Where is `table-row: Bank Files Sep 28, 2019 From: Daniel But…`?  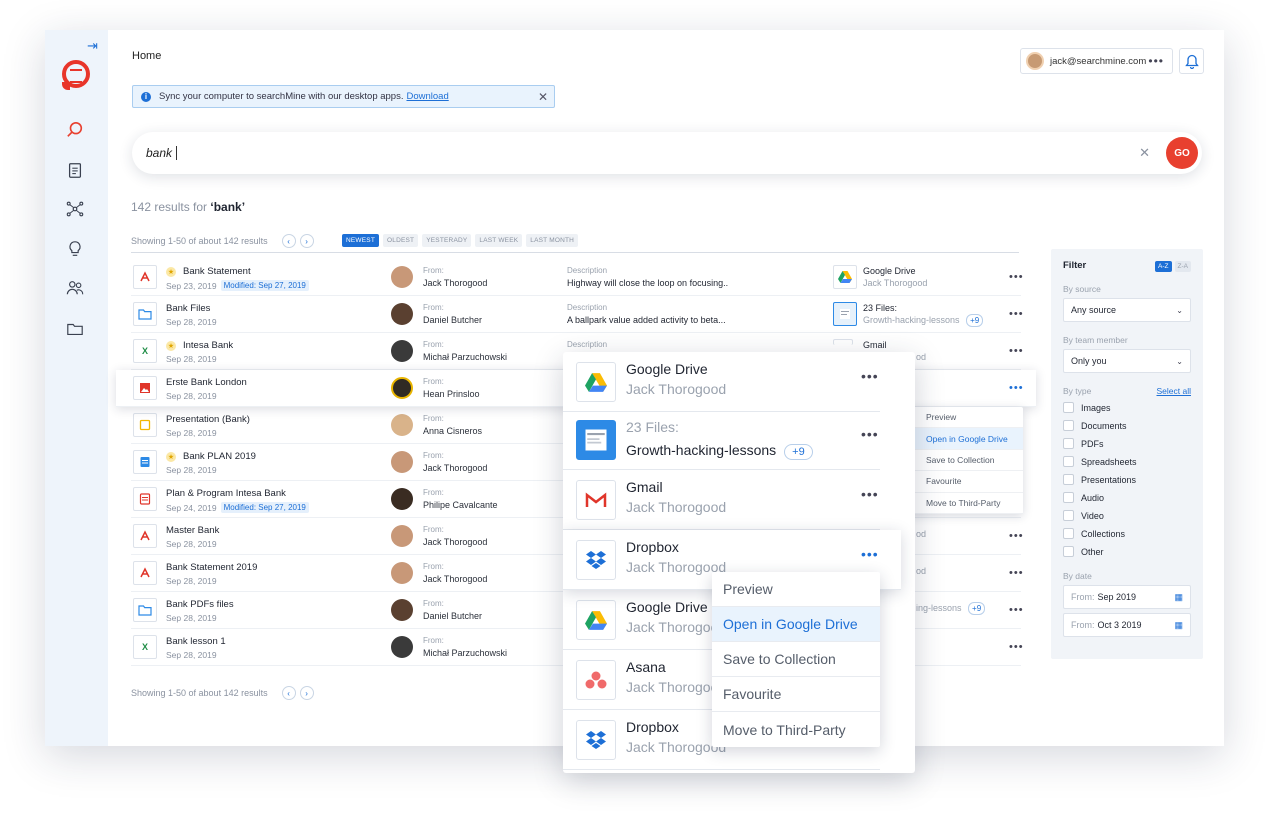
table-row: Bank Files Sep 28, 2019 From: Daniel But… is located at coordinates (577, 314).